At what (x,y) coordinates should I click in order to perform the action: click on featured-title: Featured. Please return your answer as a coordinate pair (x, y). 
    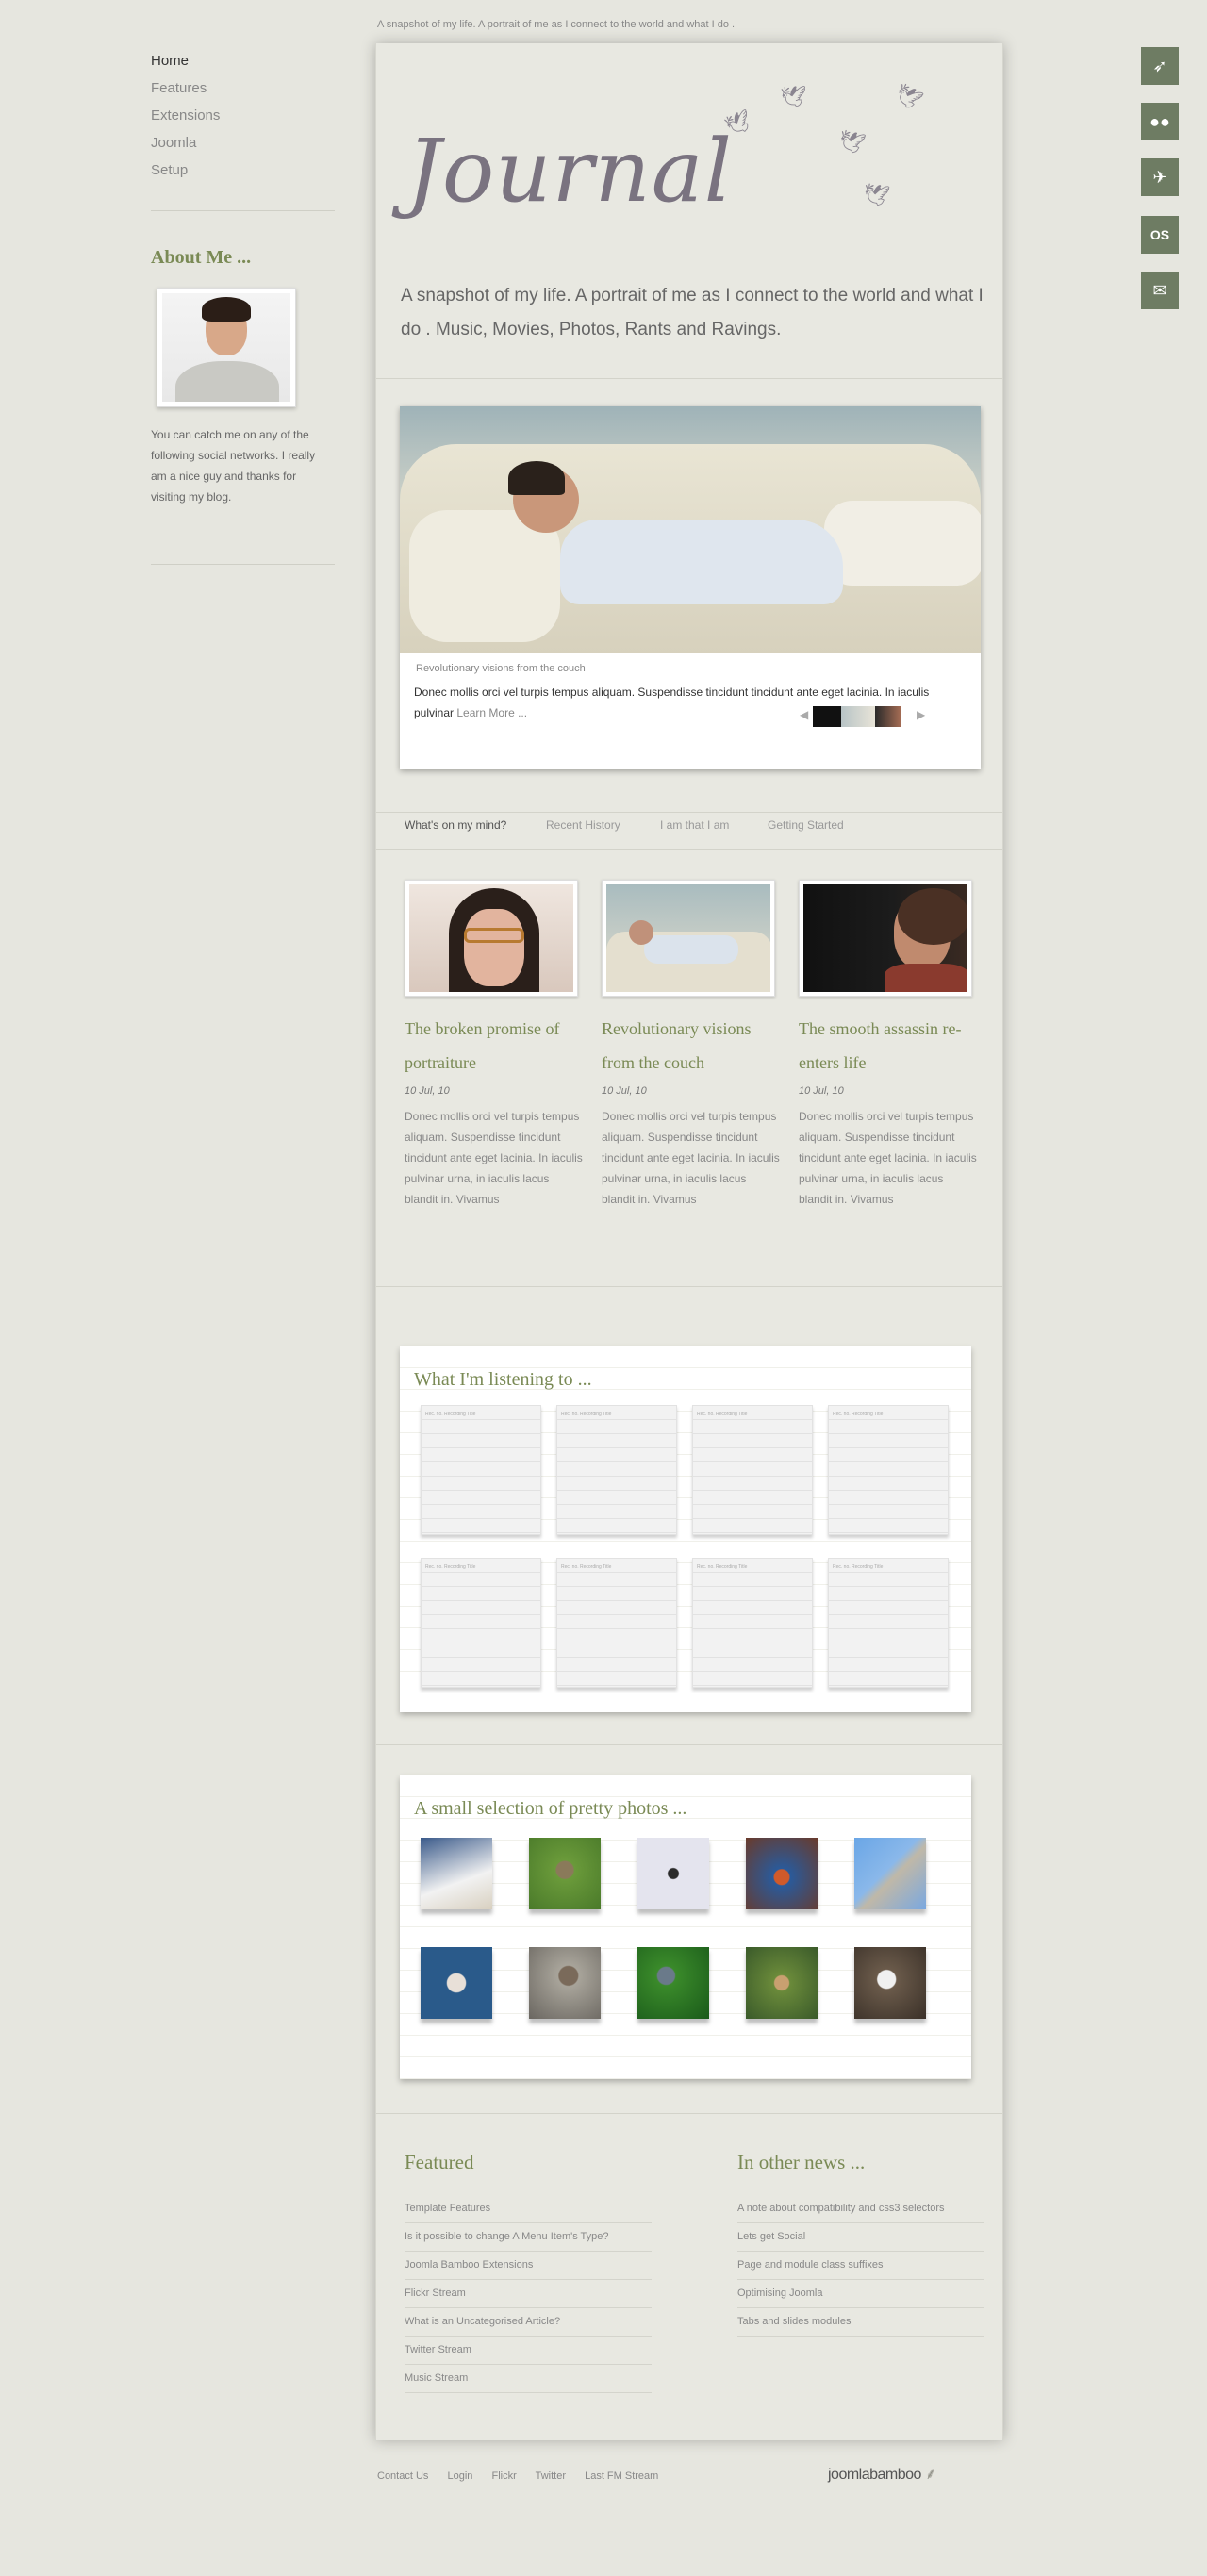
    Looking at the image, I should click on (439, 2162).